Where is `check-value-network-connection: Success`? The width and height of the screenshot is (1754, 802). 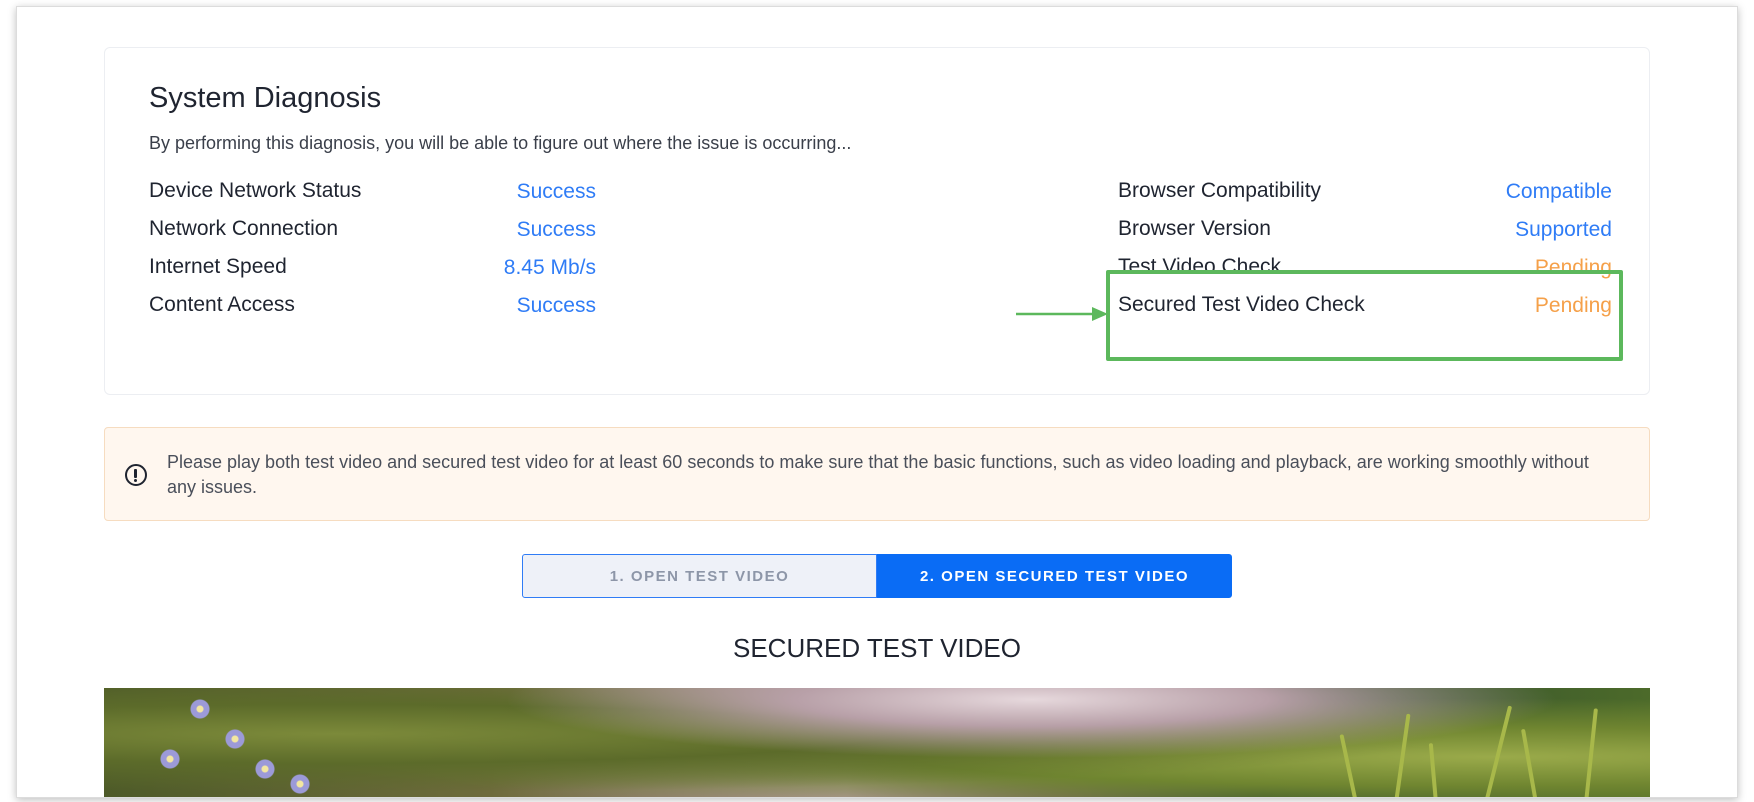 check-value-network-connection: Success is located at coordinates (556, 229).